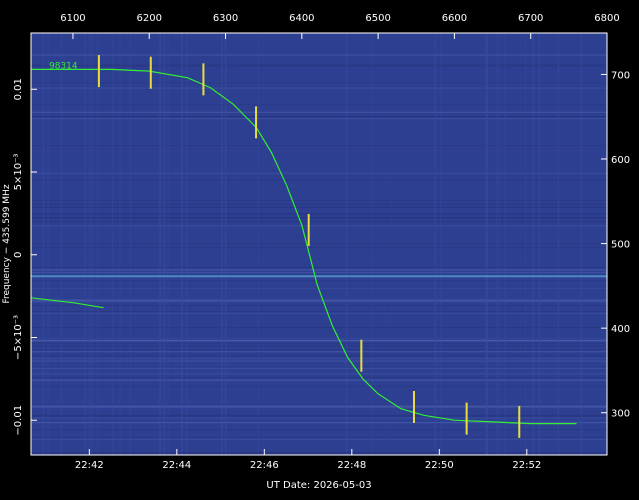 The image size is (639, 500). I want to click on x-tick-label: 22:50, so click(439, 465).